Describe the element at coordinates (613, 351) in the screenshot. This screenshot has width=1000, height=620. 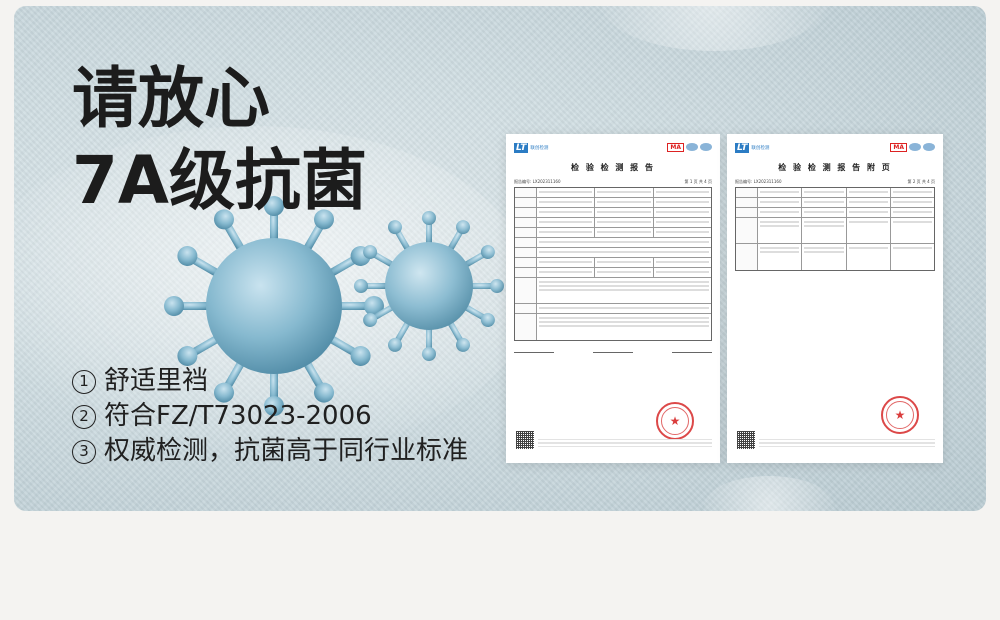
I see `report-signatures` at that location.